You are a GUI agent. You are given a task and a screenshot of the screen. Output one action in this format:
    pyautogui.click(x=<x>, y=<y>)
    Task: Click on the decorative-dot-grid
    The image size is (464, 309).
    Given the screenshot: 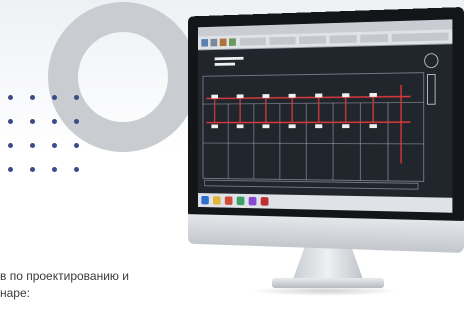 What is the action you would take?
    pyautogui.click(x=47, y=133)
    